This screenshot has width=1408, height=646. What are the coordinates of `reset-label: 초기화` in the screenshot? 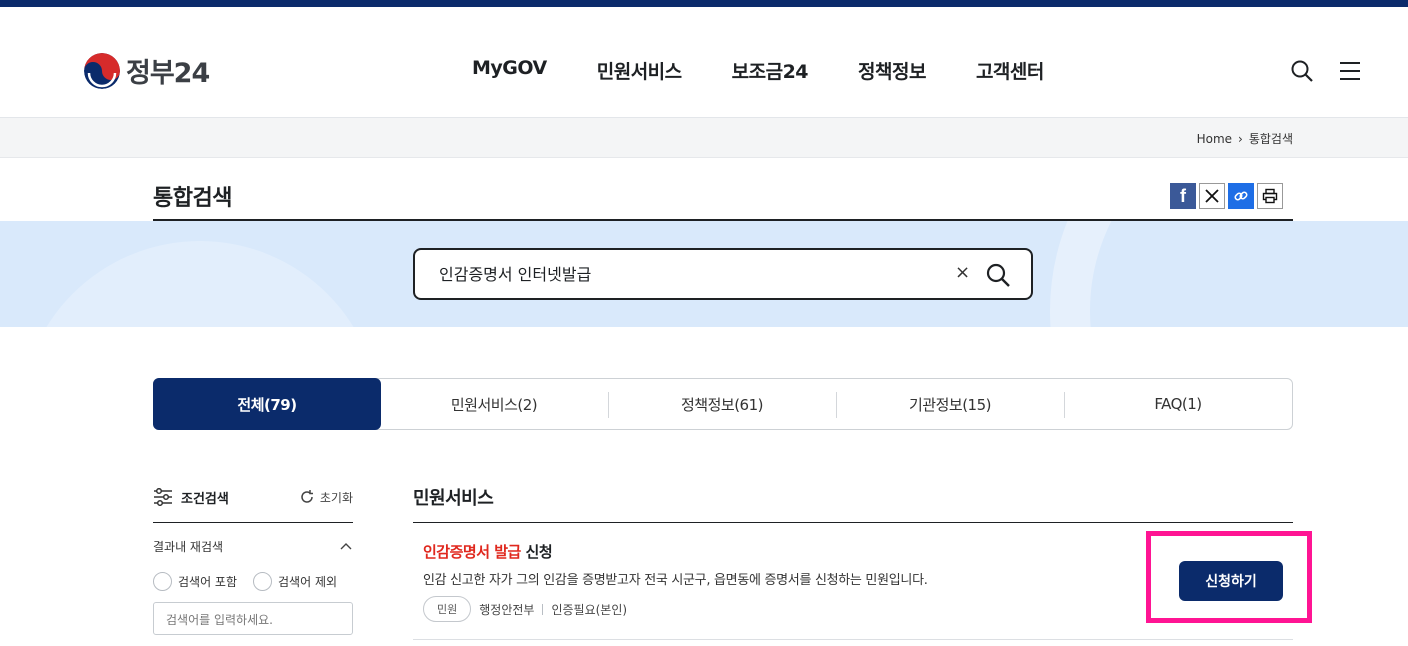 It's located at (336, 497).